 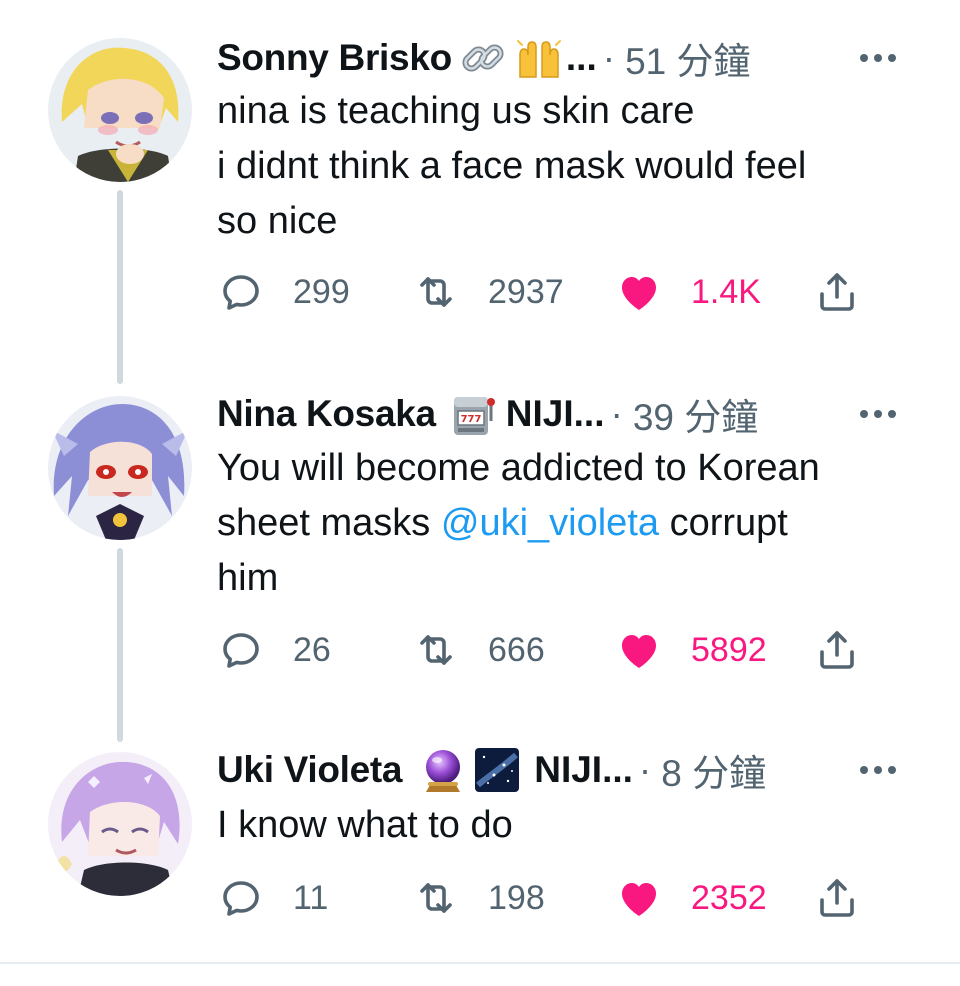 I want to click on crystal-ball-emoji-icon, so click(x=443, y=770).